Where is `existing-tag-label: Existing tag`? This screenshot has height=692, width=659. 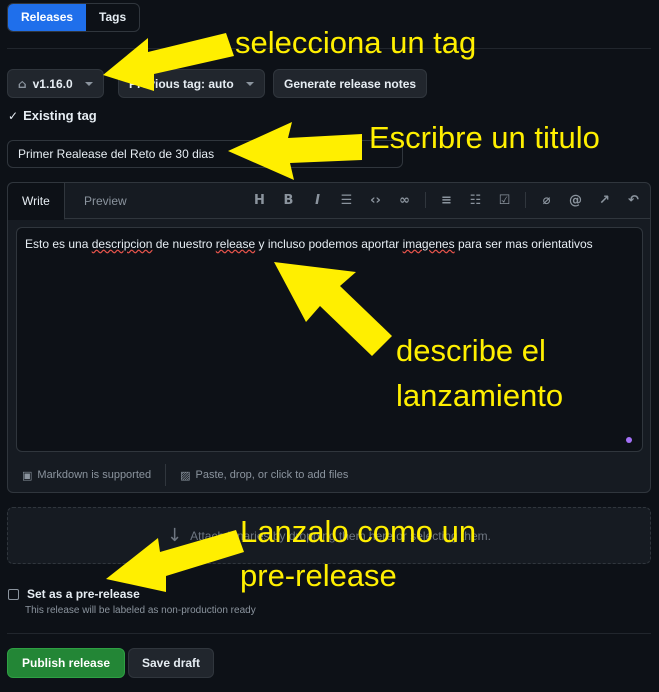
existing-tag-label: Existing tag is located at coordinates (60, 115).